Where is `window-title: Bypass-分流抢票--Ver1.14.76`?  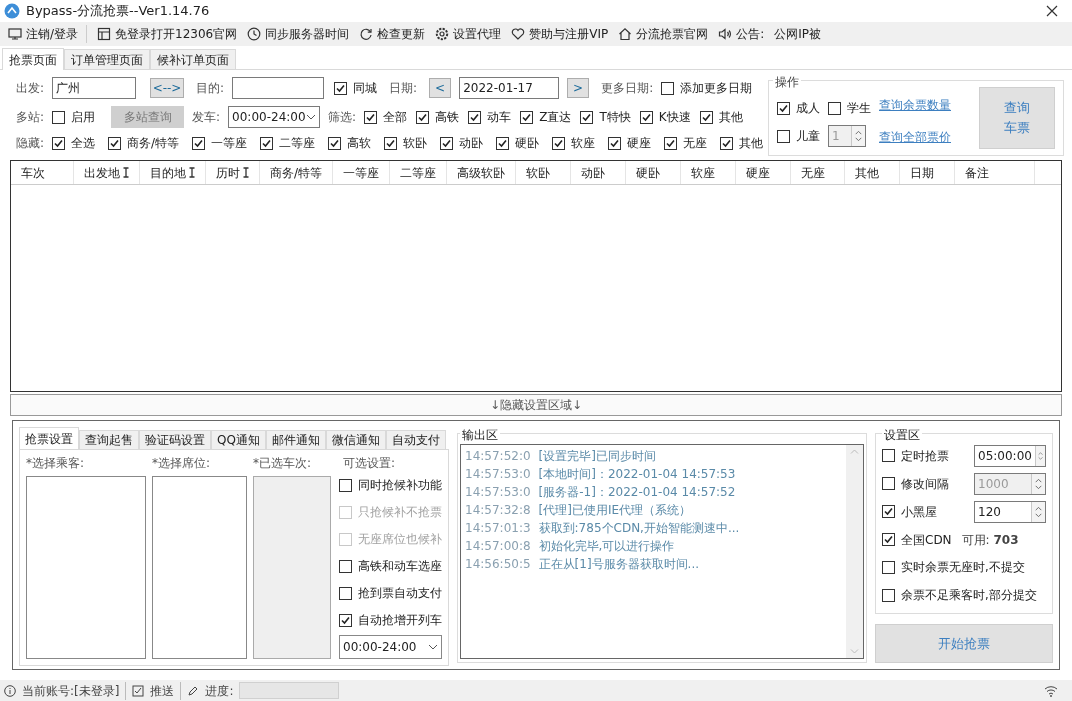
window-title: Bypass-分流抢票--Ver1.14.76 is located at coordinates (118, 11).